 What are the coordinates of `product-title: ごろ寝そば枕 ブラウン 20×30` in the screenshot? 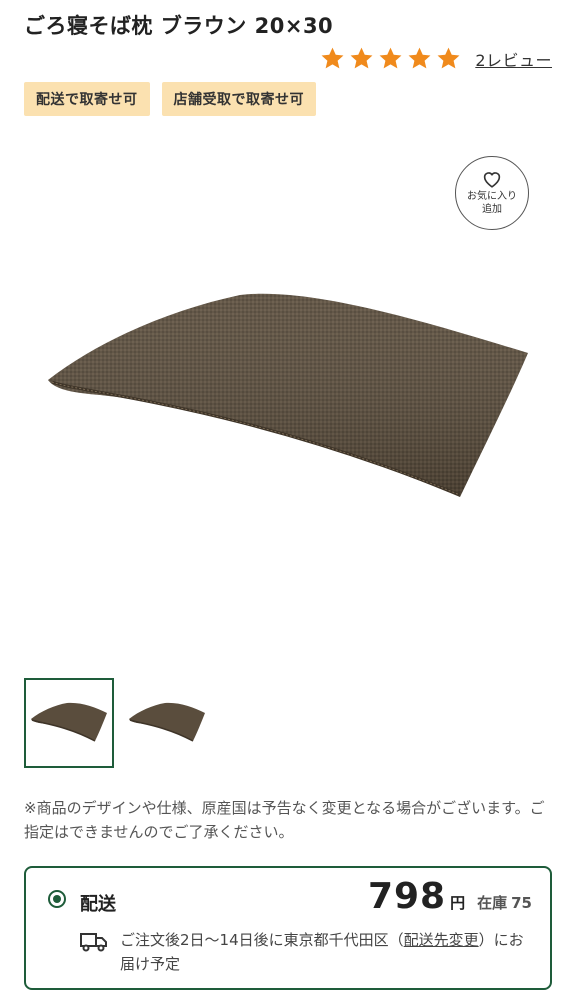 It's located at (179, 26).